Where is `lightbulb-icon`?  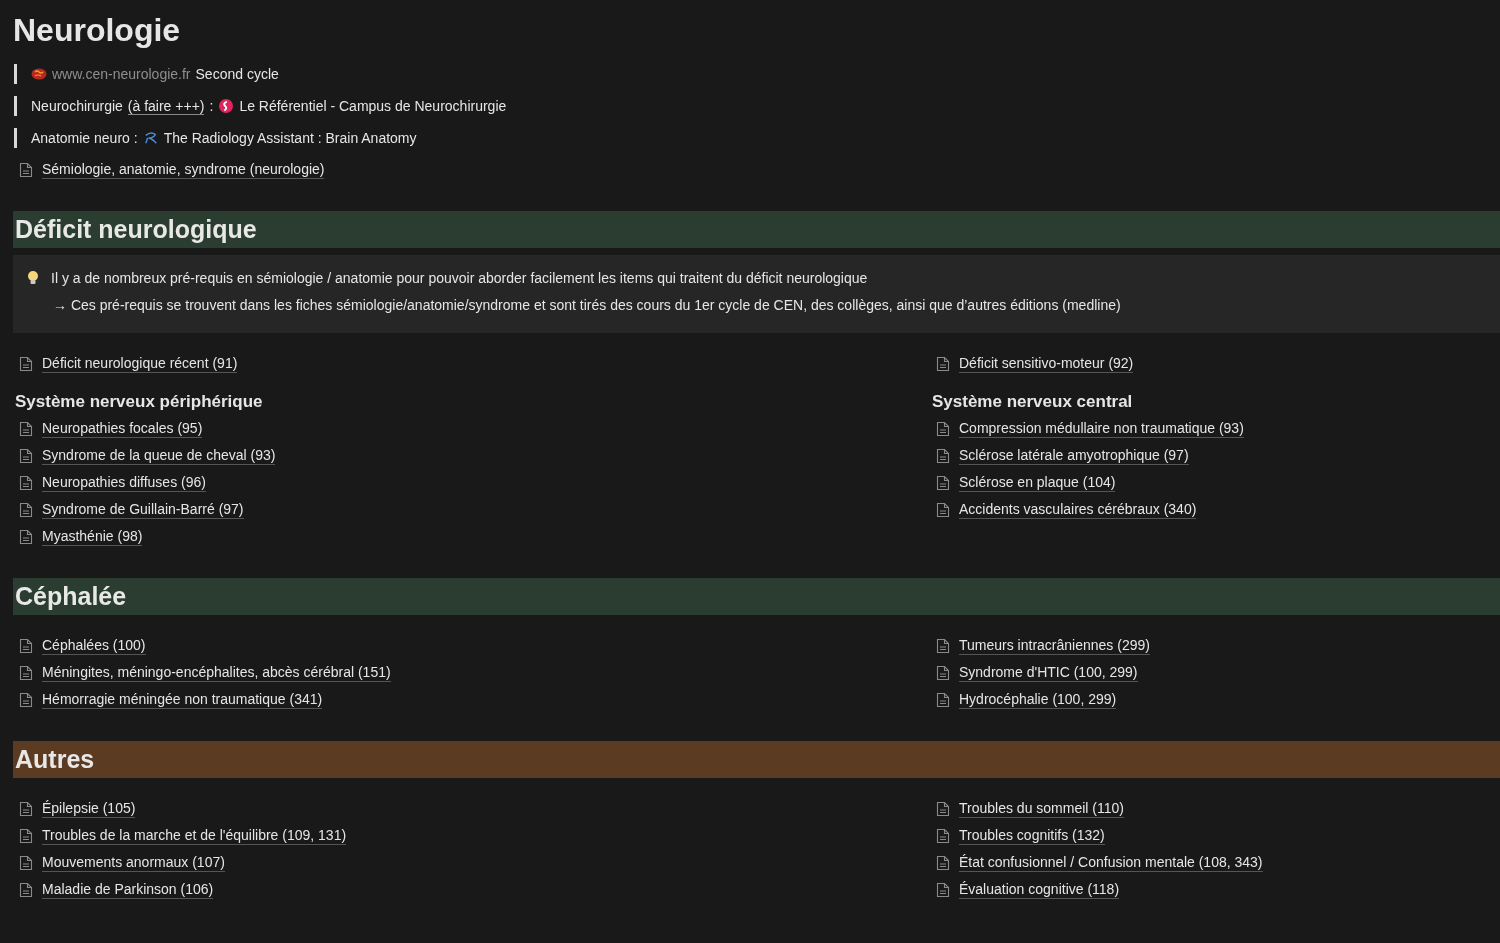 lightbulb-icon is located at coordinates (33, 278).